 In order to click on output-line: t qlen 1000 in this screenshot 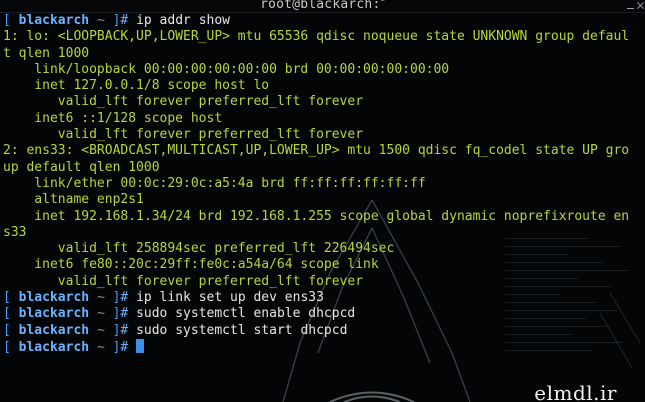, I will do `click(46, 53)`.